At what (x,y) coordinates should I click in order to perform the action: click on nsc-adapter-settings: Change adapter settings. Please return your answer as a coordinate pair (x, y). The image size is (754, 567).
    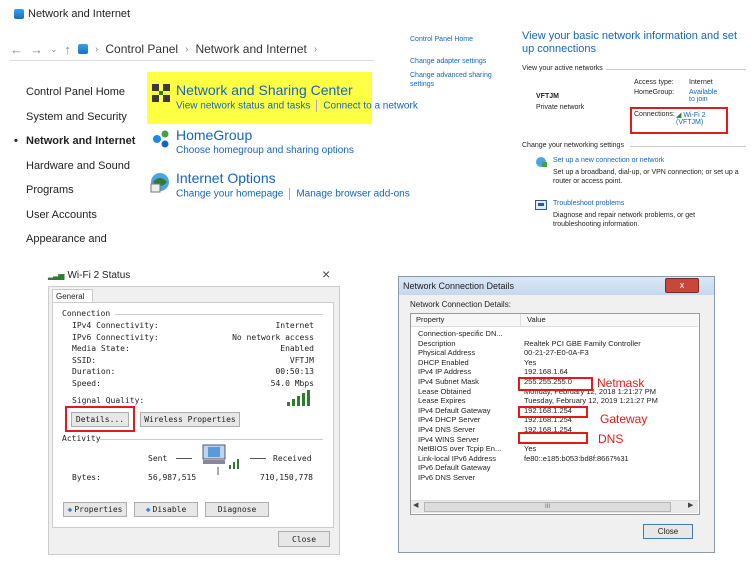
    Looking at the image, I should click on (457, 61).